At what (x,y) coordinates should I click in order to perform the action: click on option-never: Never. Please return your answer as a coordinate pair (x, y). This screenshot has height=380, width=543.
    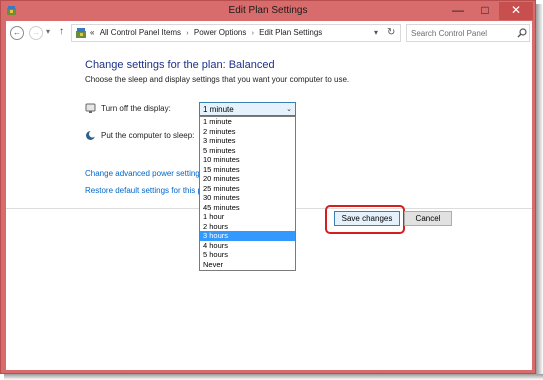
    Looking at the image, I should click on (247, 265).